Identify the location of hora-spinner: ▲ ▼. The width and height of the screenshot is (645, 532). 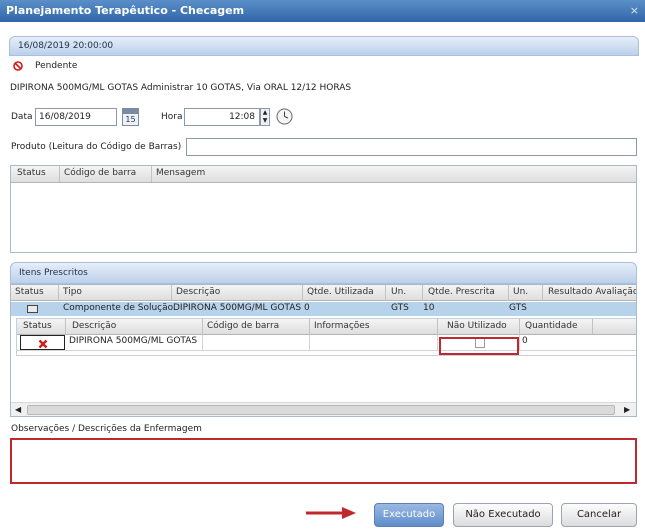
(265, 117).